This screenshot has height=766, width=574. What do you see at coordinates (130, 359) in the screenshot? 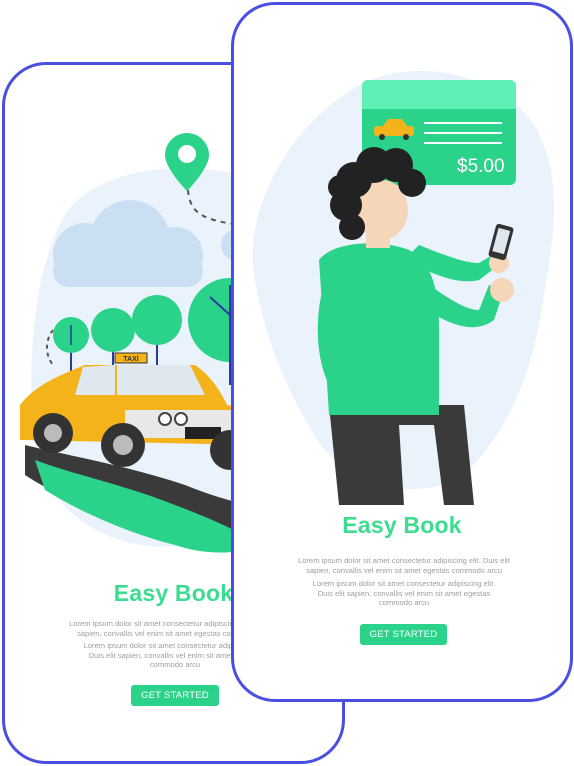
I see `taxi-sign: TAXI` at bounding box center [130, 359].